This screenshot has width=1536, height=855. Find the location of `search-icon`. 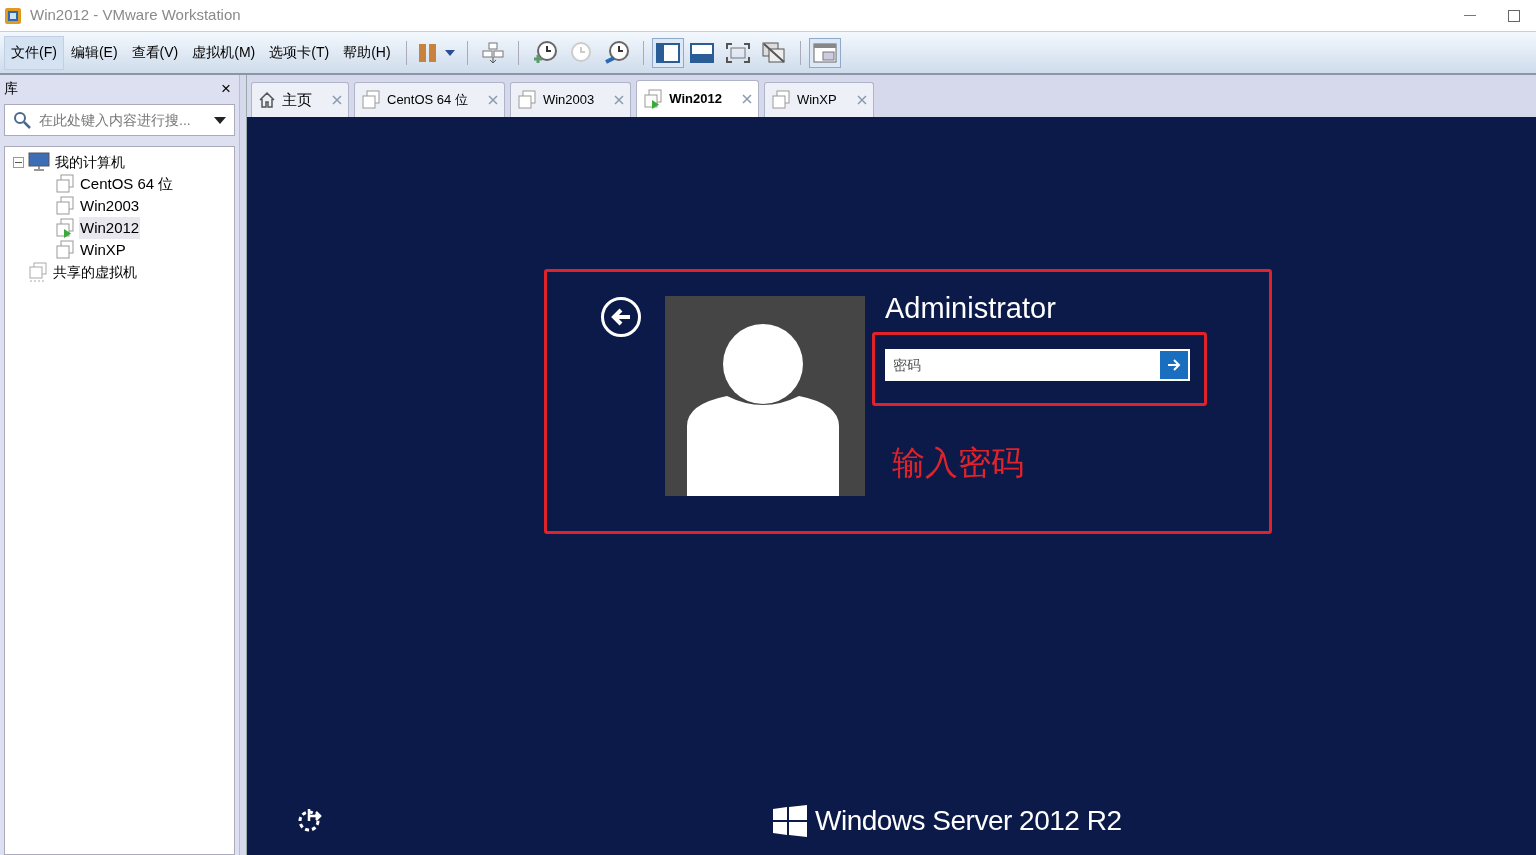

search-icon is located at coordinates (22, 120).